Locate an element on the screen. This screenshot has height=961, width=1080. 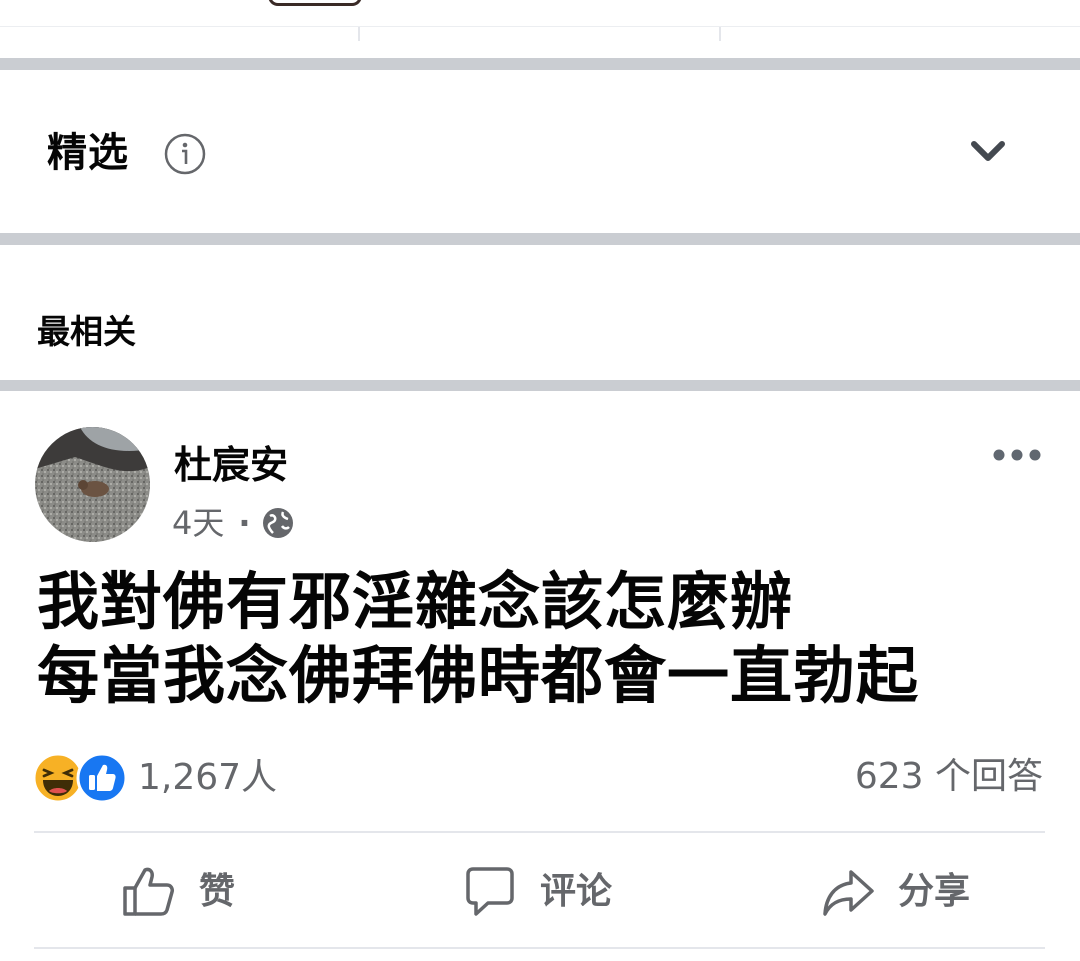
reactions-summary: 1,267人 is located at coordinates (154, 778).